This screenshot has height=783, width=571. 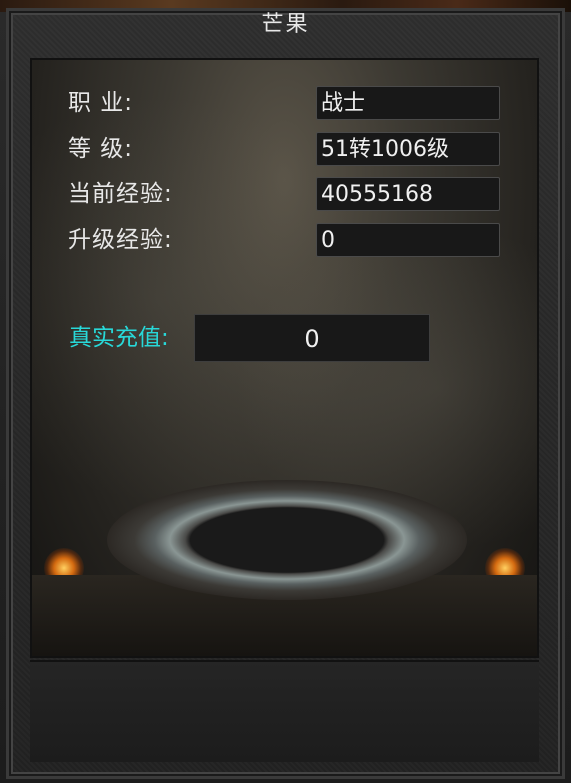 I want to click on current-exp-label: 当前经验:, so click(x=120, y=194).